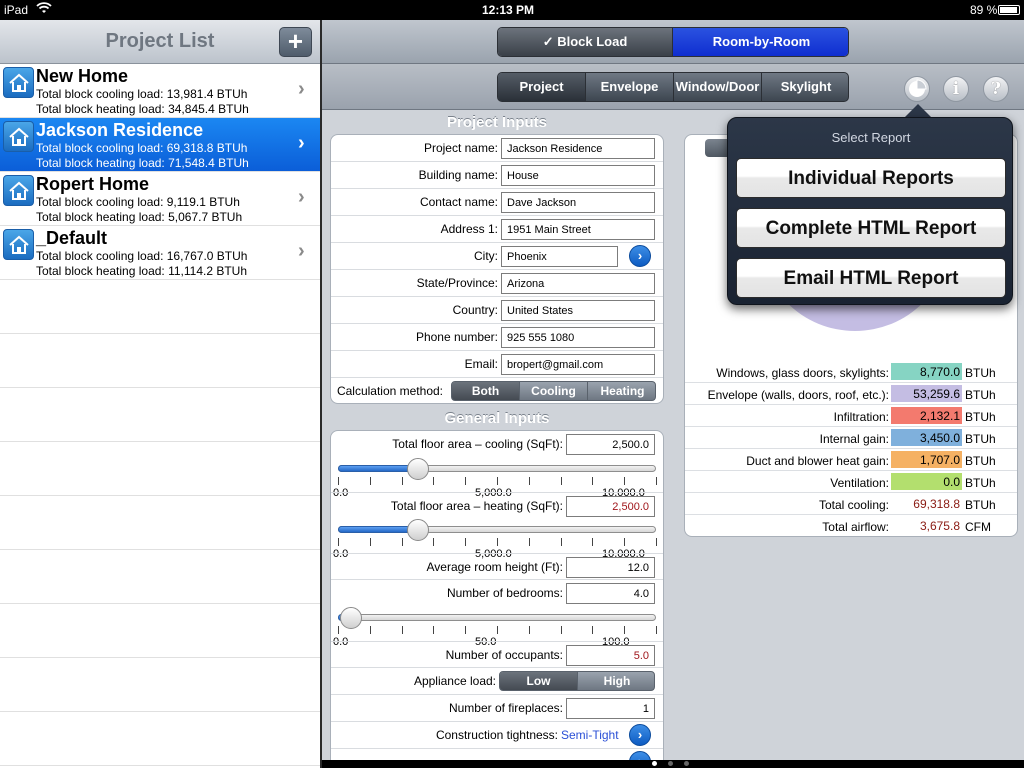 The image size is (1024, 768). What do you see at coordinates (542, 87) in the screenshot?
I see `tab-project: Project` at bounding box center [542, 87].